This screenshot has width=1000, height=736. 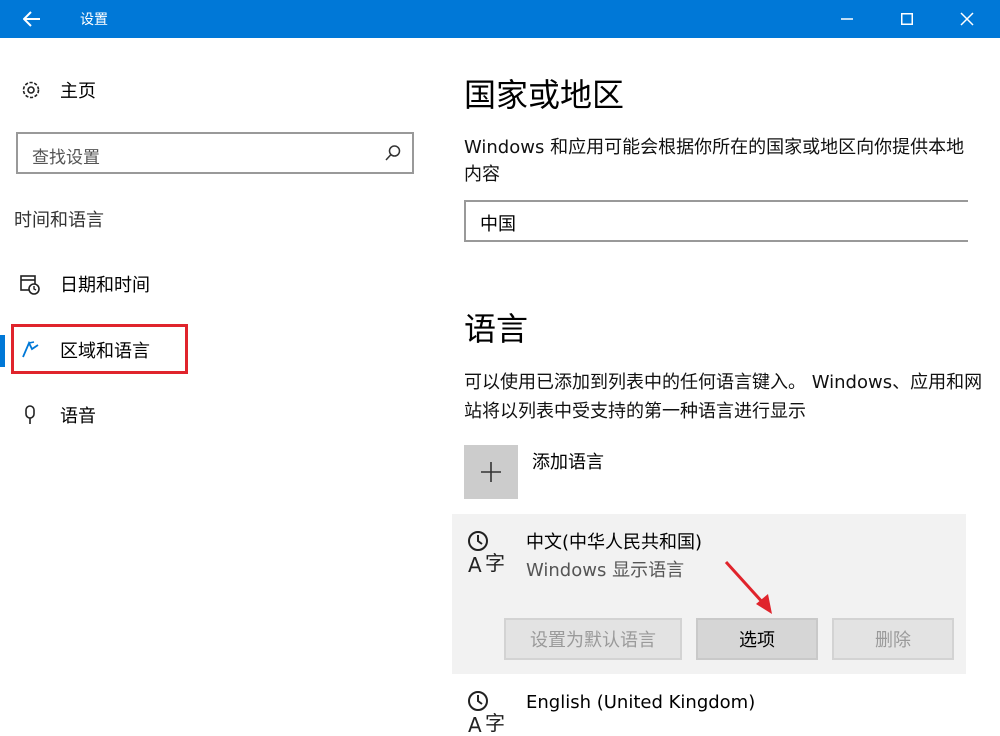 I want to click on language-name: 中文(中华人民共和国), so click(x=614, y=542).